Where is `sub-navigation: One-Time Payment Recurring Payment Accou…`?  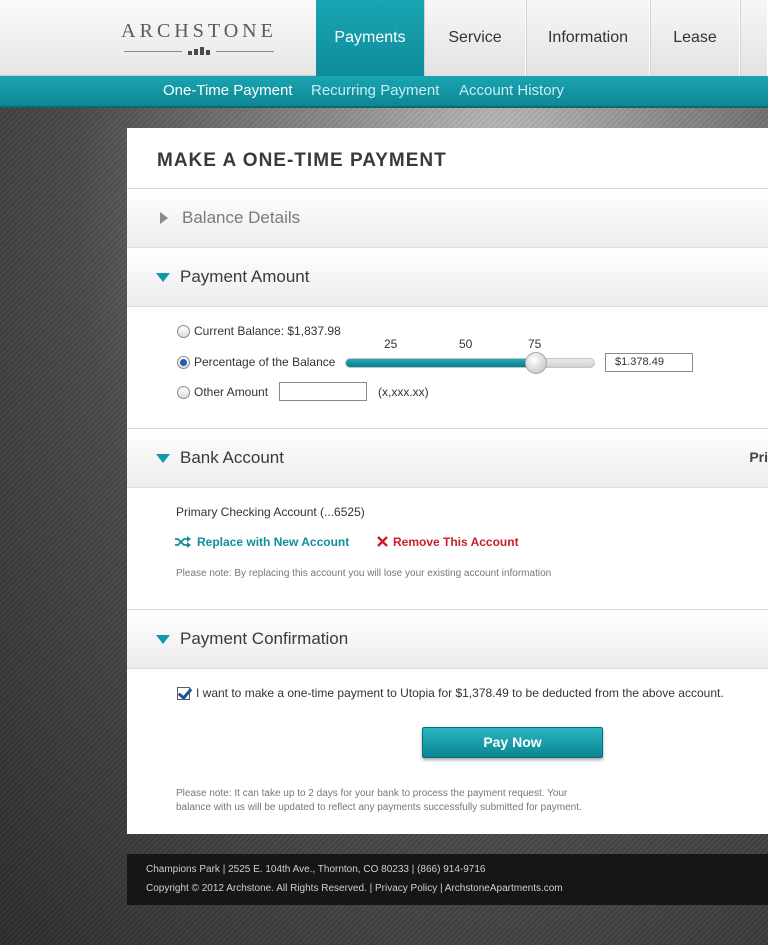 sub-navigation: One-Time Payment Recurring Payment Accou… is located at coordinates (384, 92).